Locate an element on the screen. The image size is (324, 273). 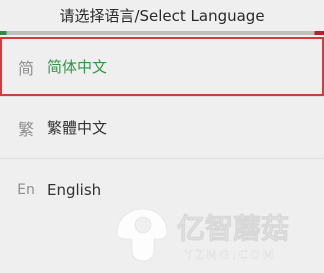
language-label: 简体中文 is located at coordinates (77, 67).